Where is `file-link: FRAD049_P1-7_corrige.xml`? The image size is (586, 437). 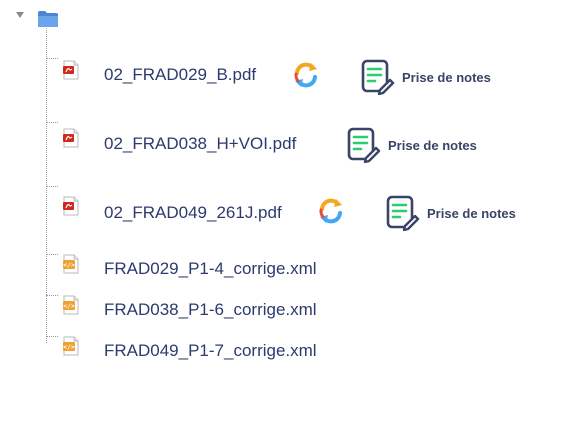
file-link: FRAD049_P1-7_corrige.xml is located at coordinates (210, 351).